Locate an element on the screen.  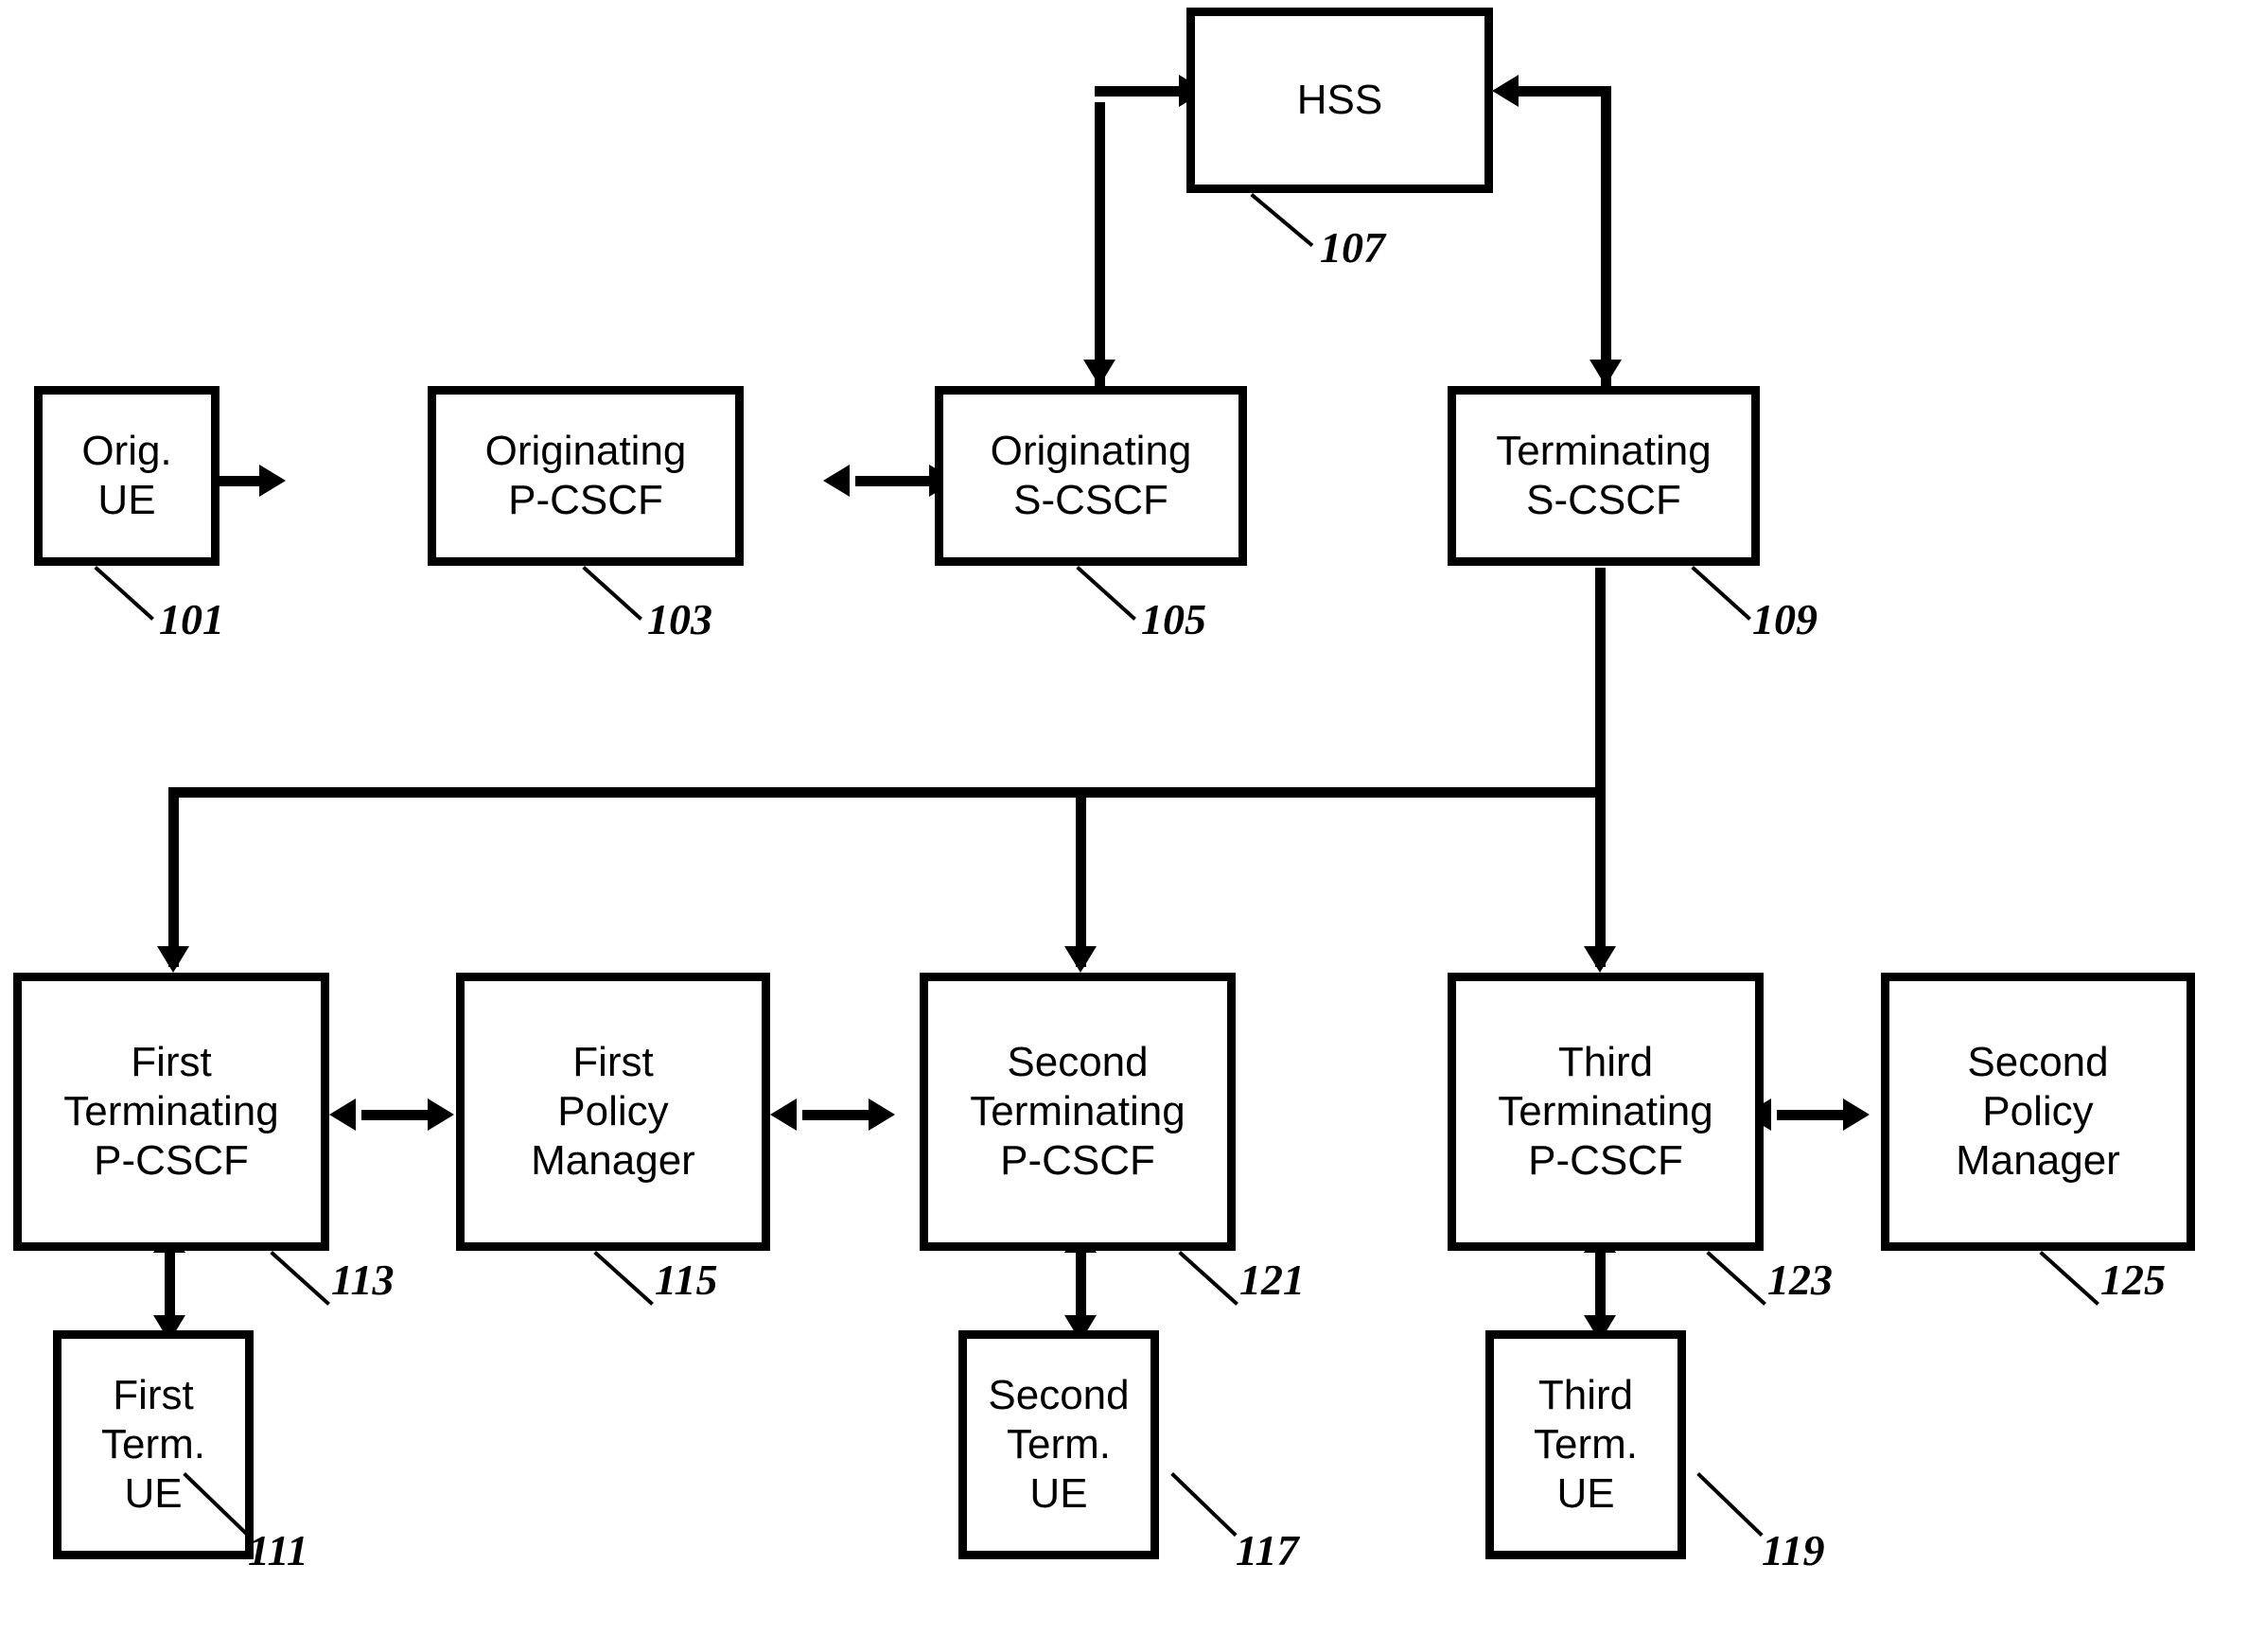
arrowhead-left-orig-scscf is located at coordinates (836, 481).